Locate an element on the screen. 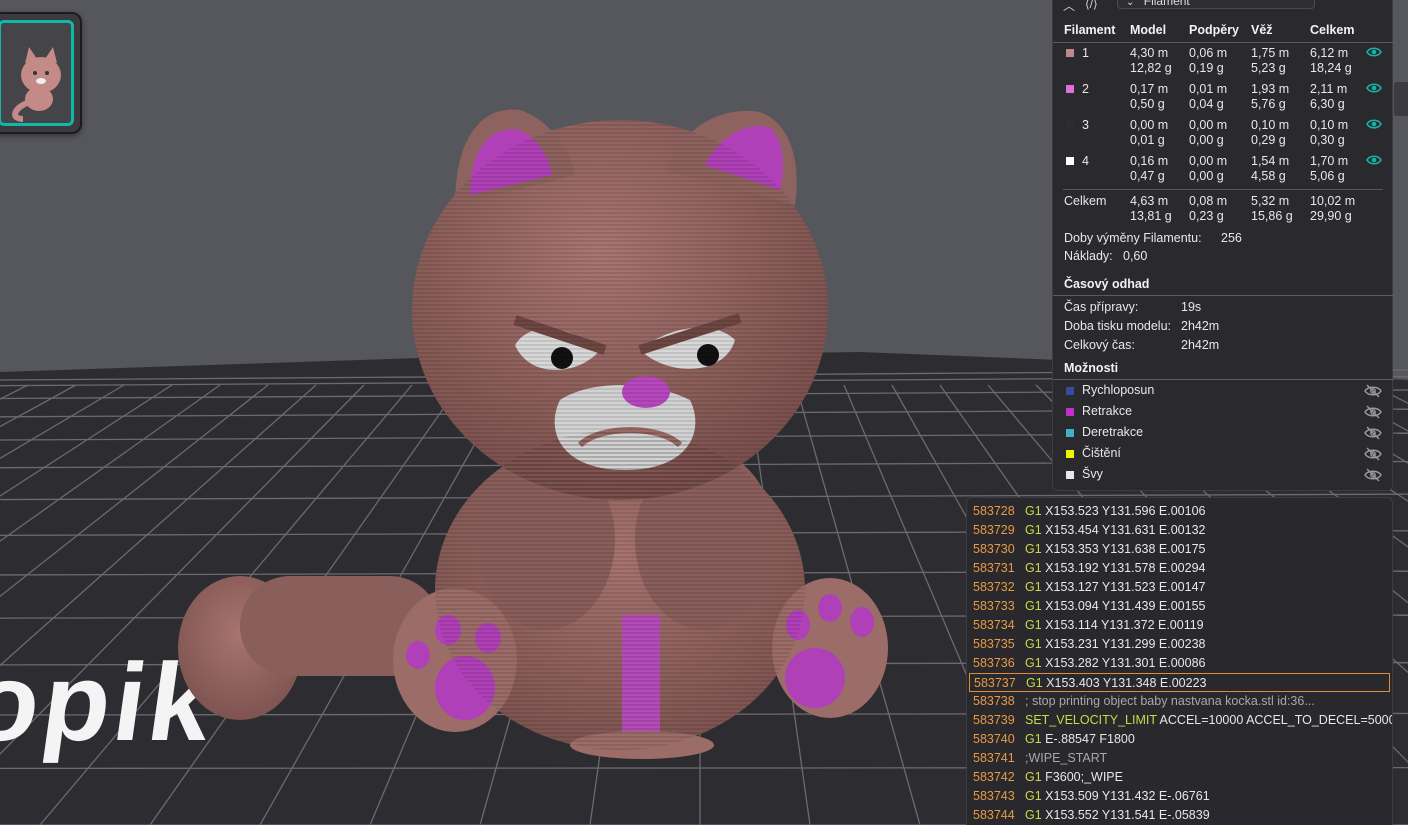  gcode-line-number: 583732 is located at coordinates (994, 587).